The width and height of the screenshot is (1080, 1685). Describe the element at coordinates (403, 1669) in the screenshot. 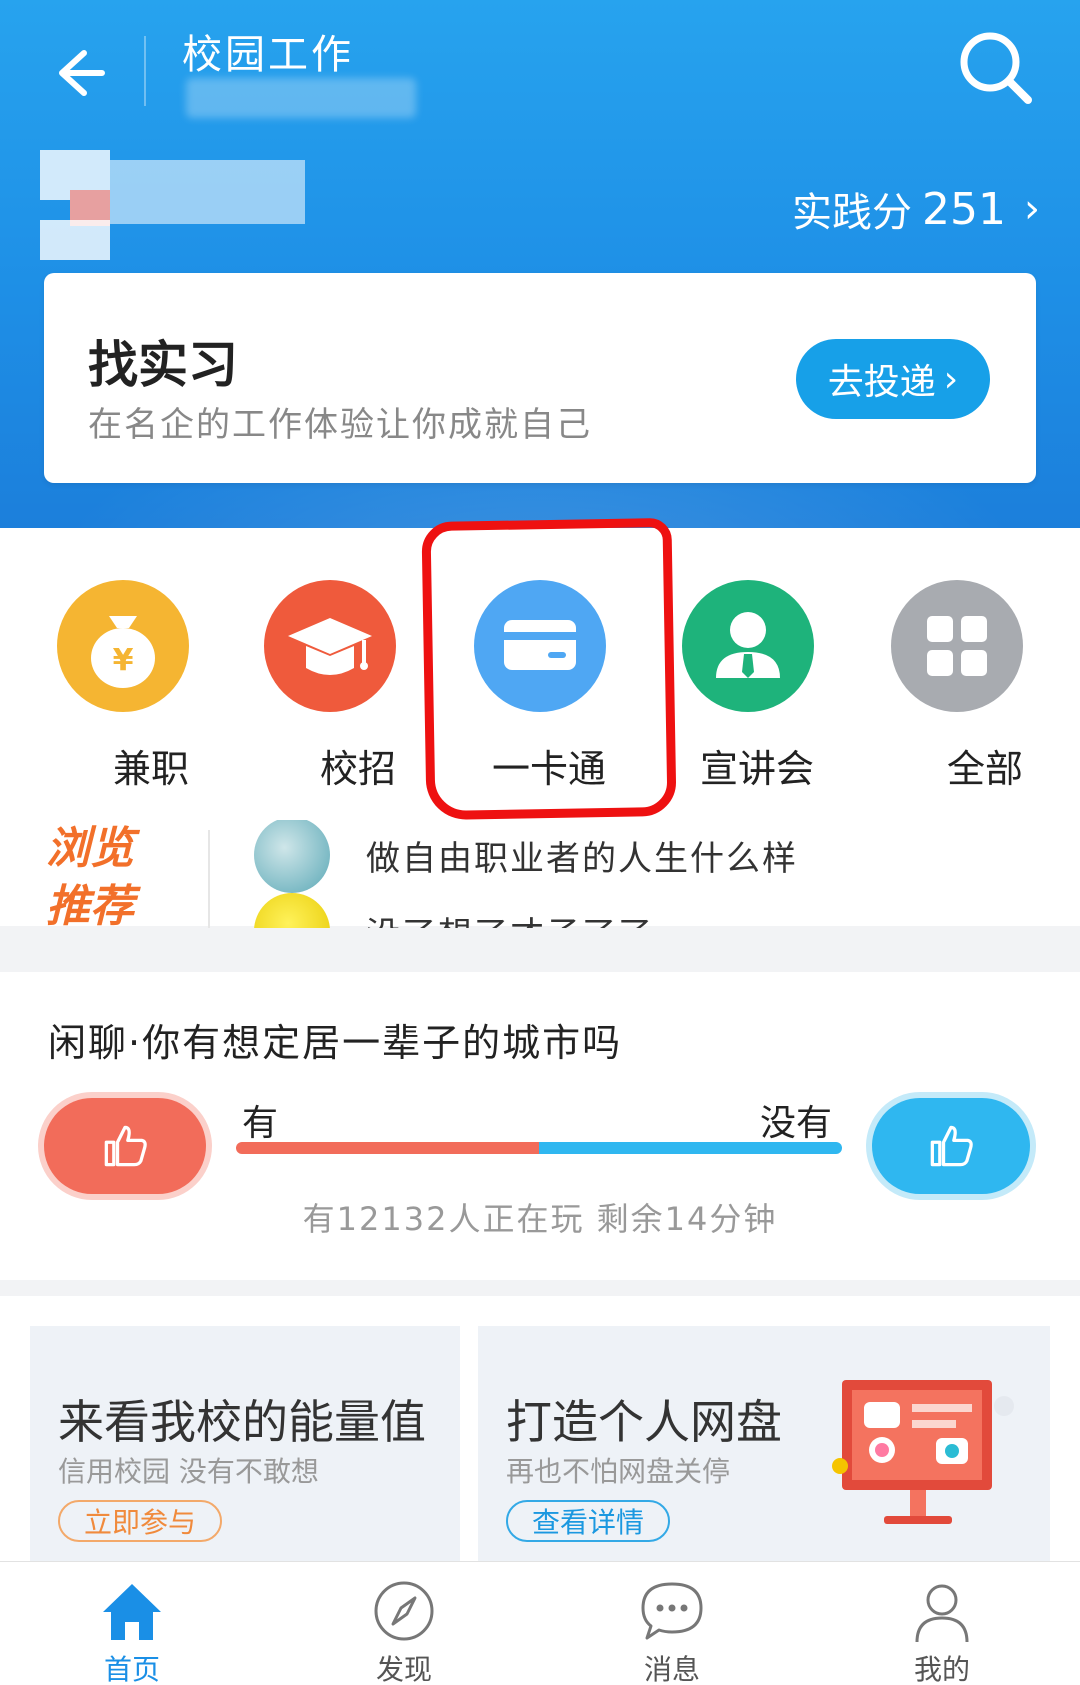

I see `tab-label: 发现` at that location.